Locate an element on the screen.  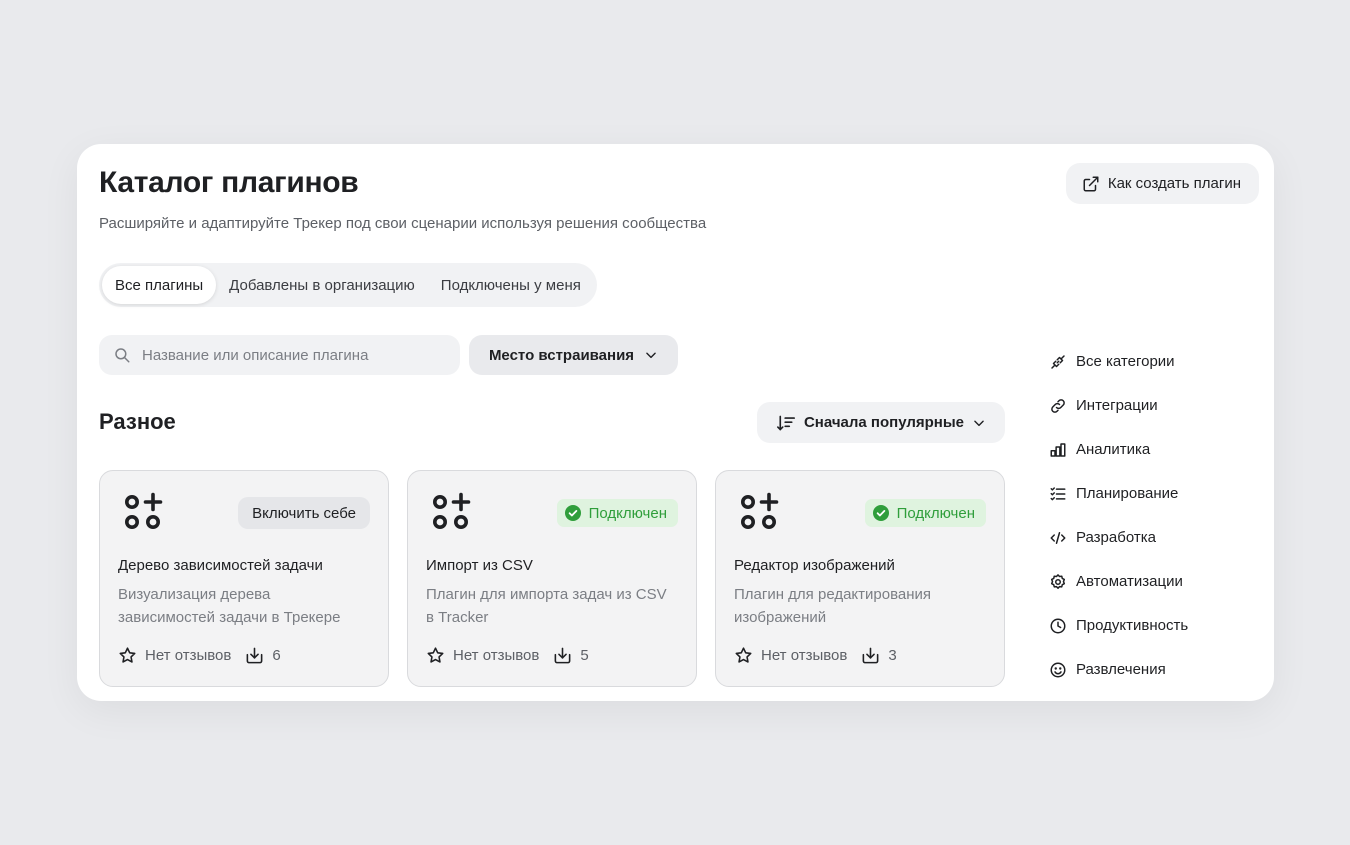
plugin-name: Редактор изображений is located at coordinates (814, 565).